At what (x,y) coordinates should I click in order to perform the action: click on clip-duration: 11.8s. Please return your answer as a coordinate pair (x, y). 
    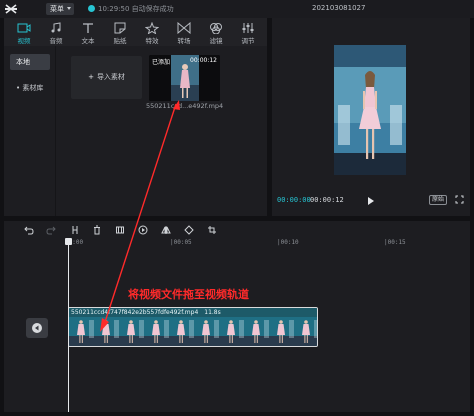
    Looking at the image, I should click on (212, 312).